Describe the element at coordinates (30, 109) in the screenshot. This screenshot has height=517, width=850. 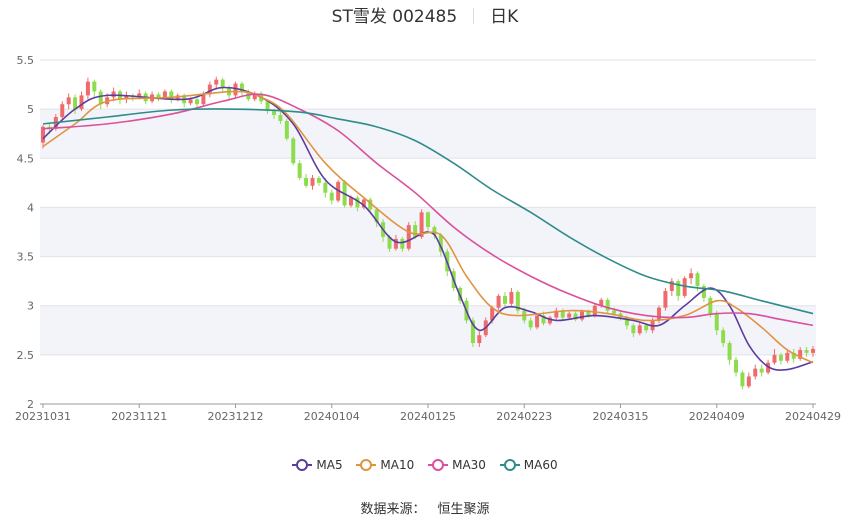
I see `y-tick-label: 5` at that location.